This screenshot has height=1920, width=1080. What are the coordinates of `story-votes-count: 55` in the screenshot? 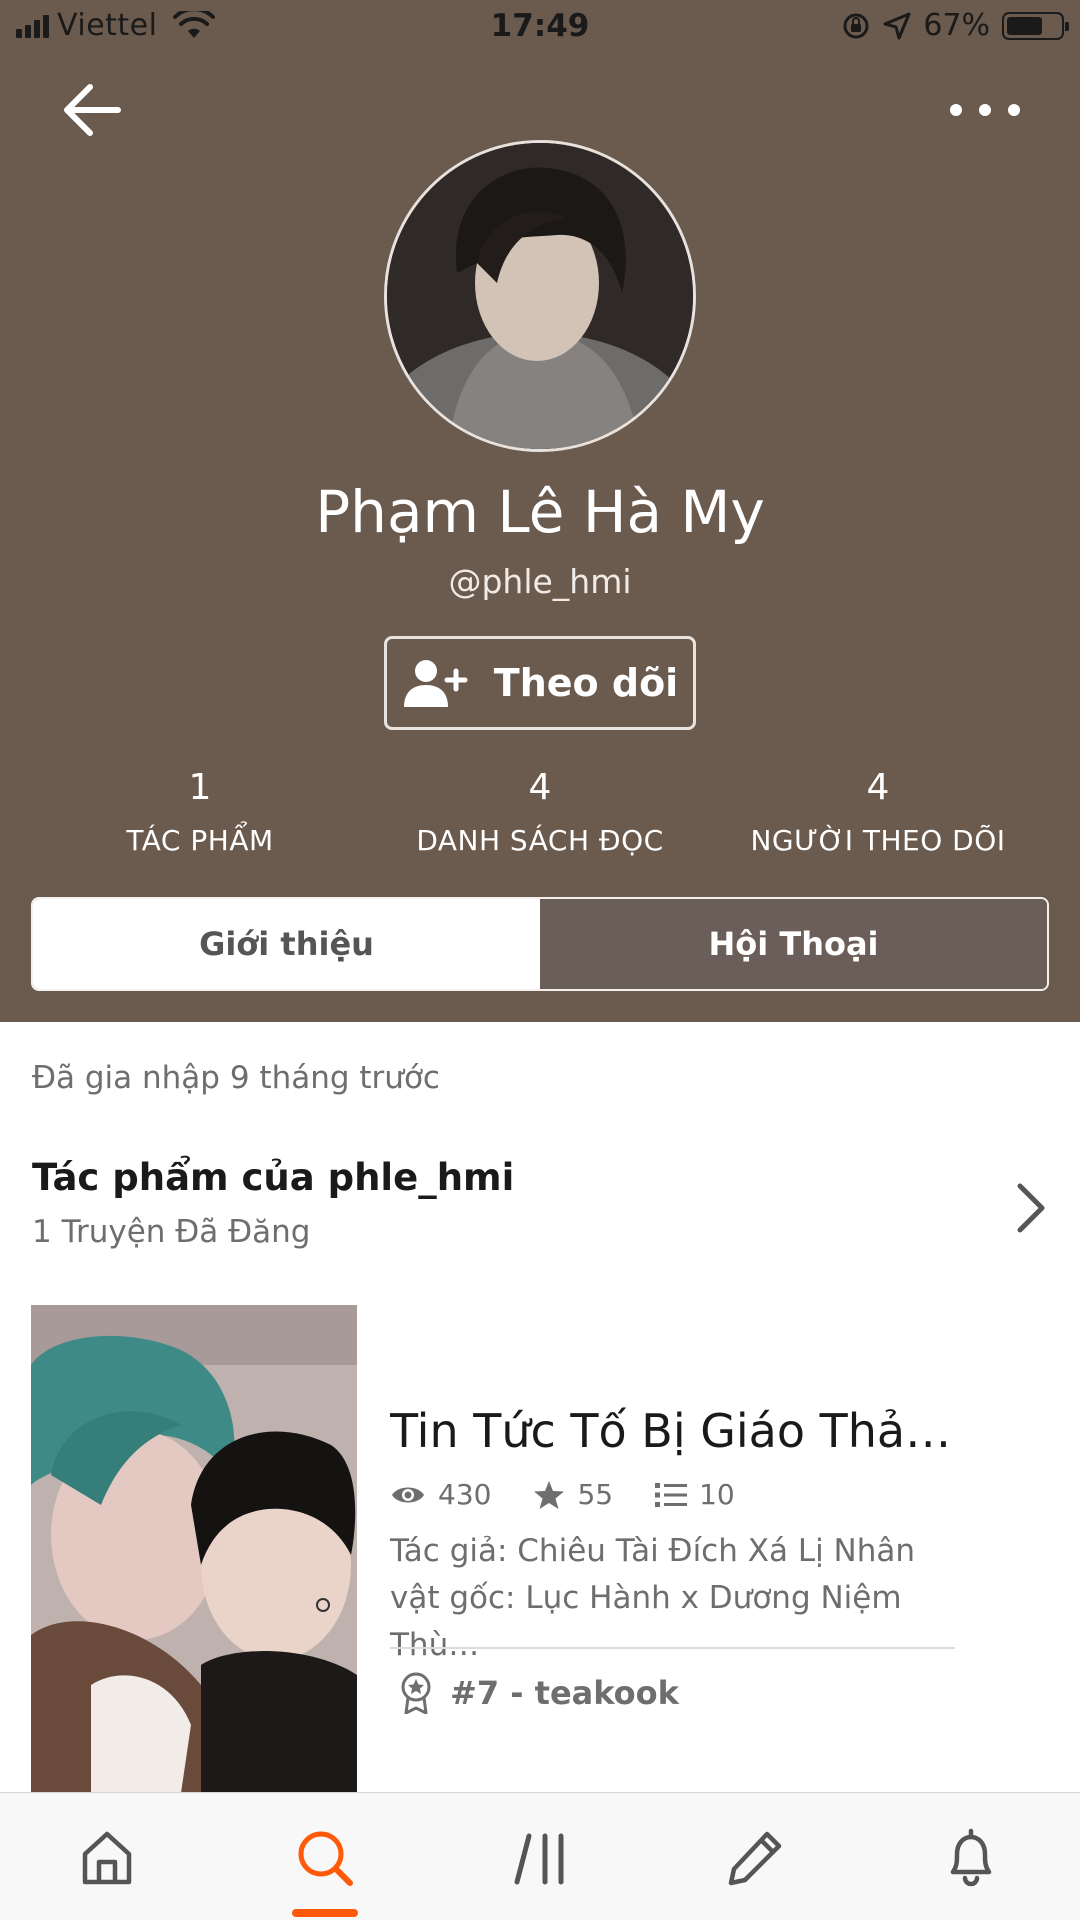 It's located at (595, 1494).